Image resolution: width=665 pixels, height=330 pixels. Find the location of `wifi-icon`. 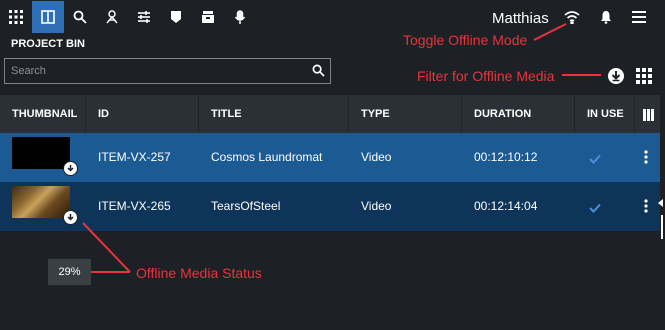

wifi-icon is located at coordinates (572, 17).